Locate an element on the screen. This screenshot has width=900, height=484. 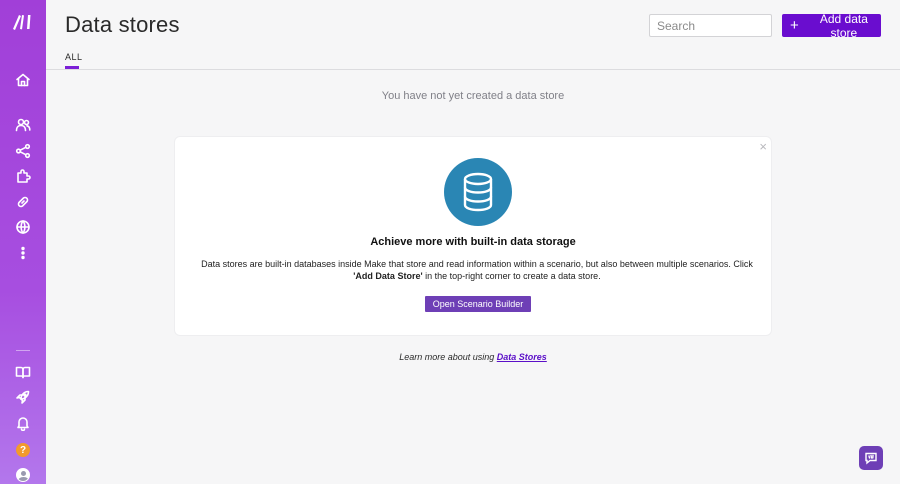
plus-icon: + is located at coordinates (794, 25).